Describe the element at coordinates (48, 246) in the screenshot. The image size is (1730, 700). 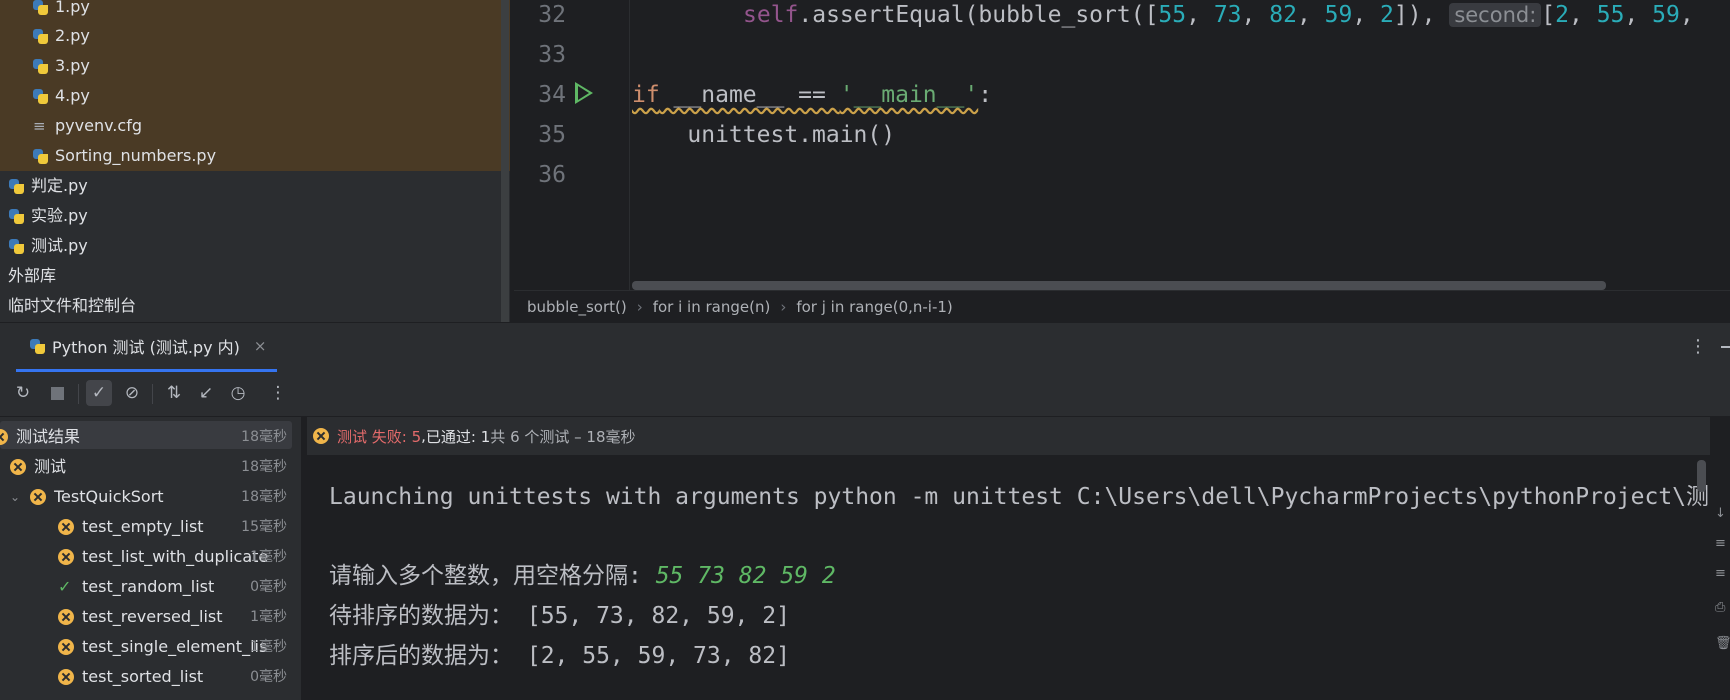
I see `file-item: 测试.py` at that location.